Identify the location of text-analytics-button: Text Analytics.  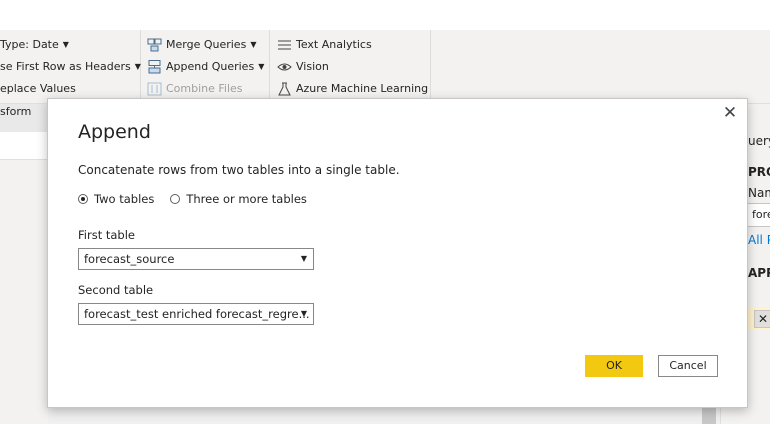
(324, 45).